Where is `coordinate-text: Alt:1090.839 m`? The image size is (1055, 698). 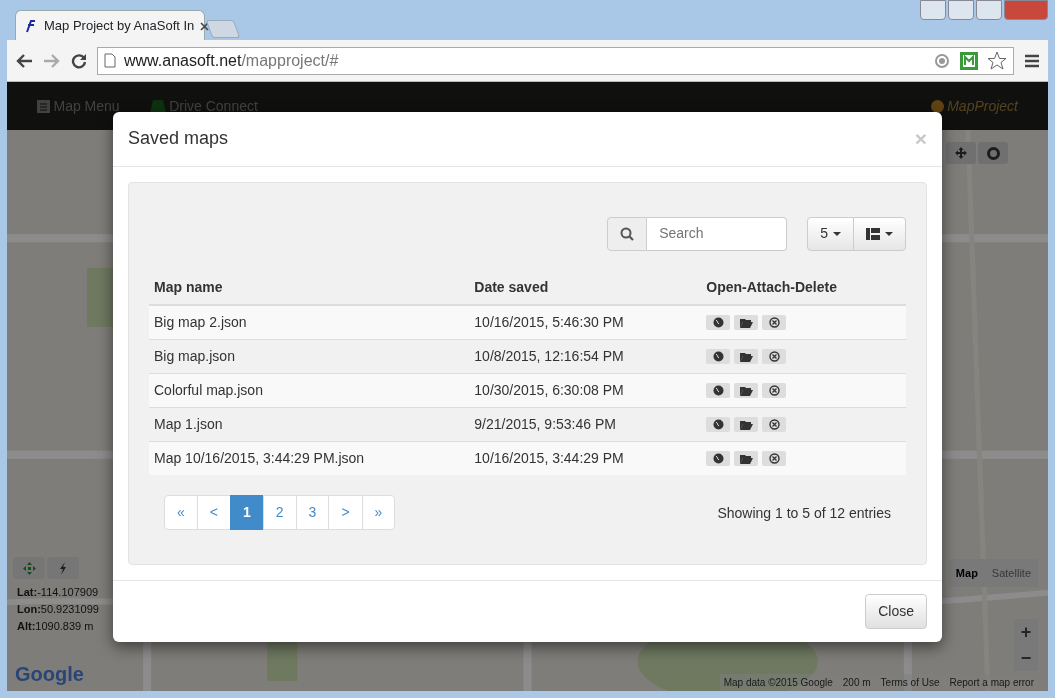 coordinate-text: Alt:1090.839 m is located at coordinates (56, 626).